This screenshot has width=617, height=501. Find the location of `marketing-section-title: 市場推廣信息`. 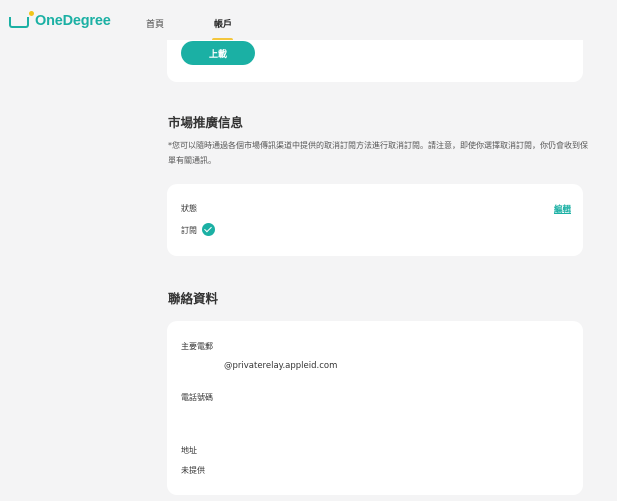

marketing-section-title: 市場推廣信息 is located at coordinates (206, 122).